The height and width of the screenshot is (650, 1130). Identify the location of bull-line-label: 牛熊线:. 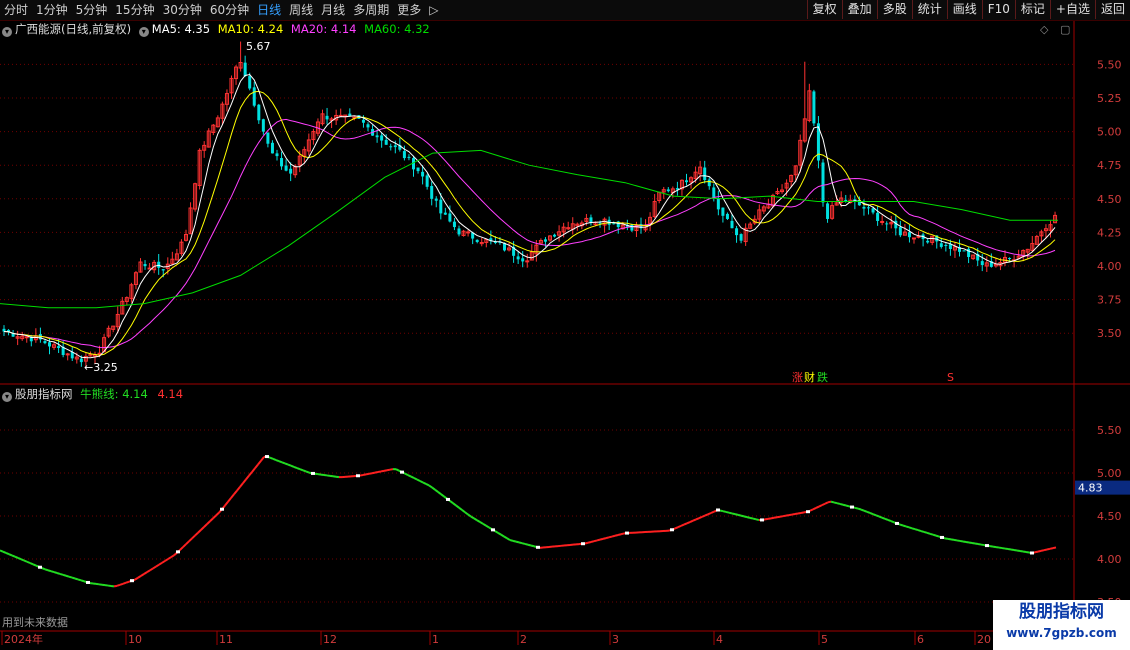
(99, 394).